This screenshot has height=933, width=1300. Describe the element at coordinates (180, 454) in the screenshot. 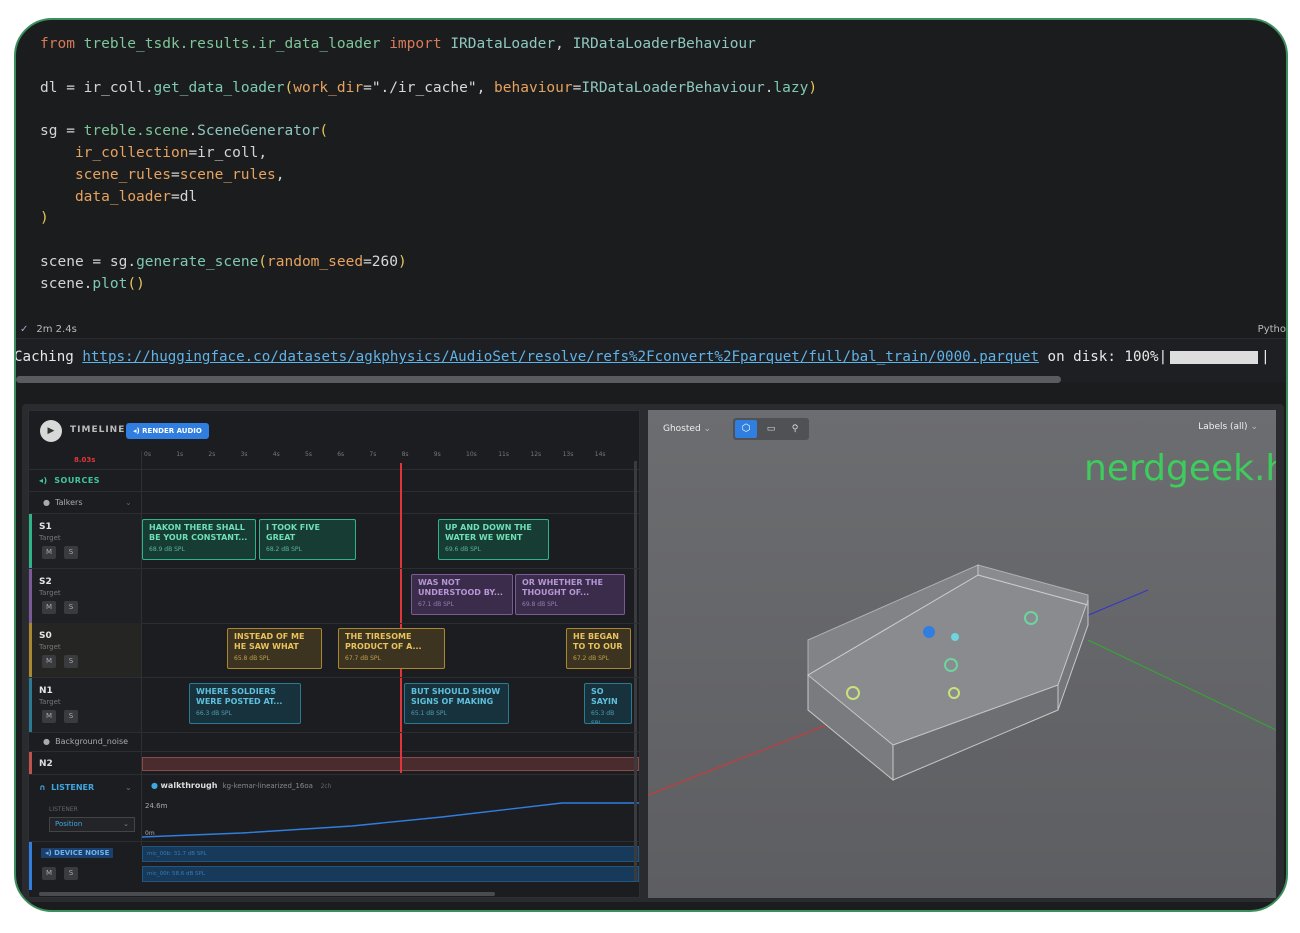

I see `ruler-tick: 1s` at that location.